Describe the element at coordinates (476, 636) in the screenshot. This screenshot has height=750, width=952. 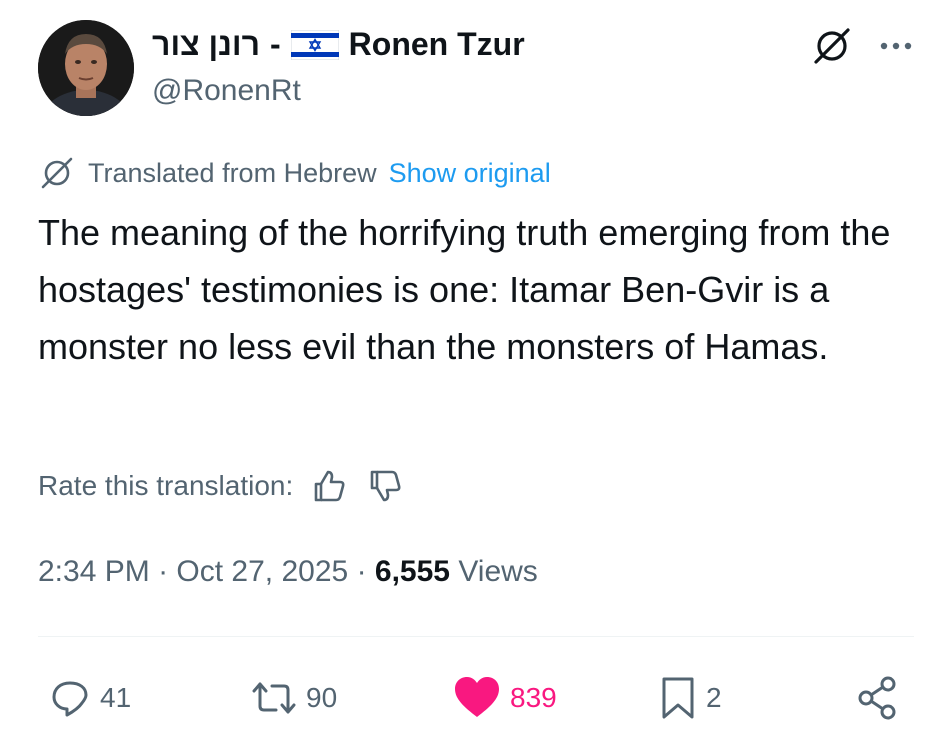
I see `divider` at that location.